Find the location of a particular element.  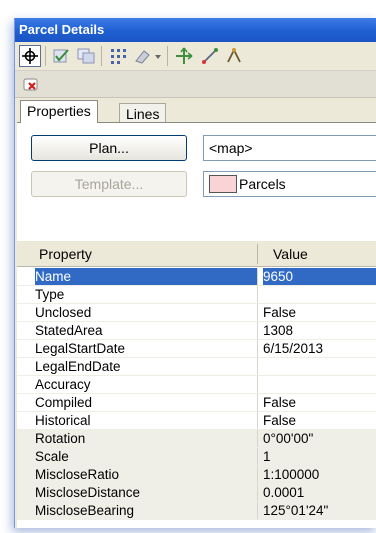

grid-row: MiscloseBearing 125°01'24" is located at coordinates (196, 511).